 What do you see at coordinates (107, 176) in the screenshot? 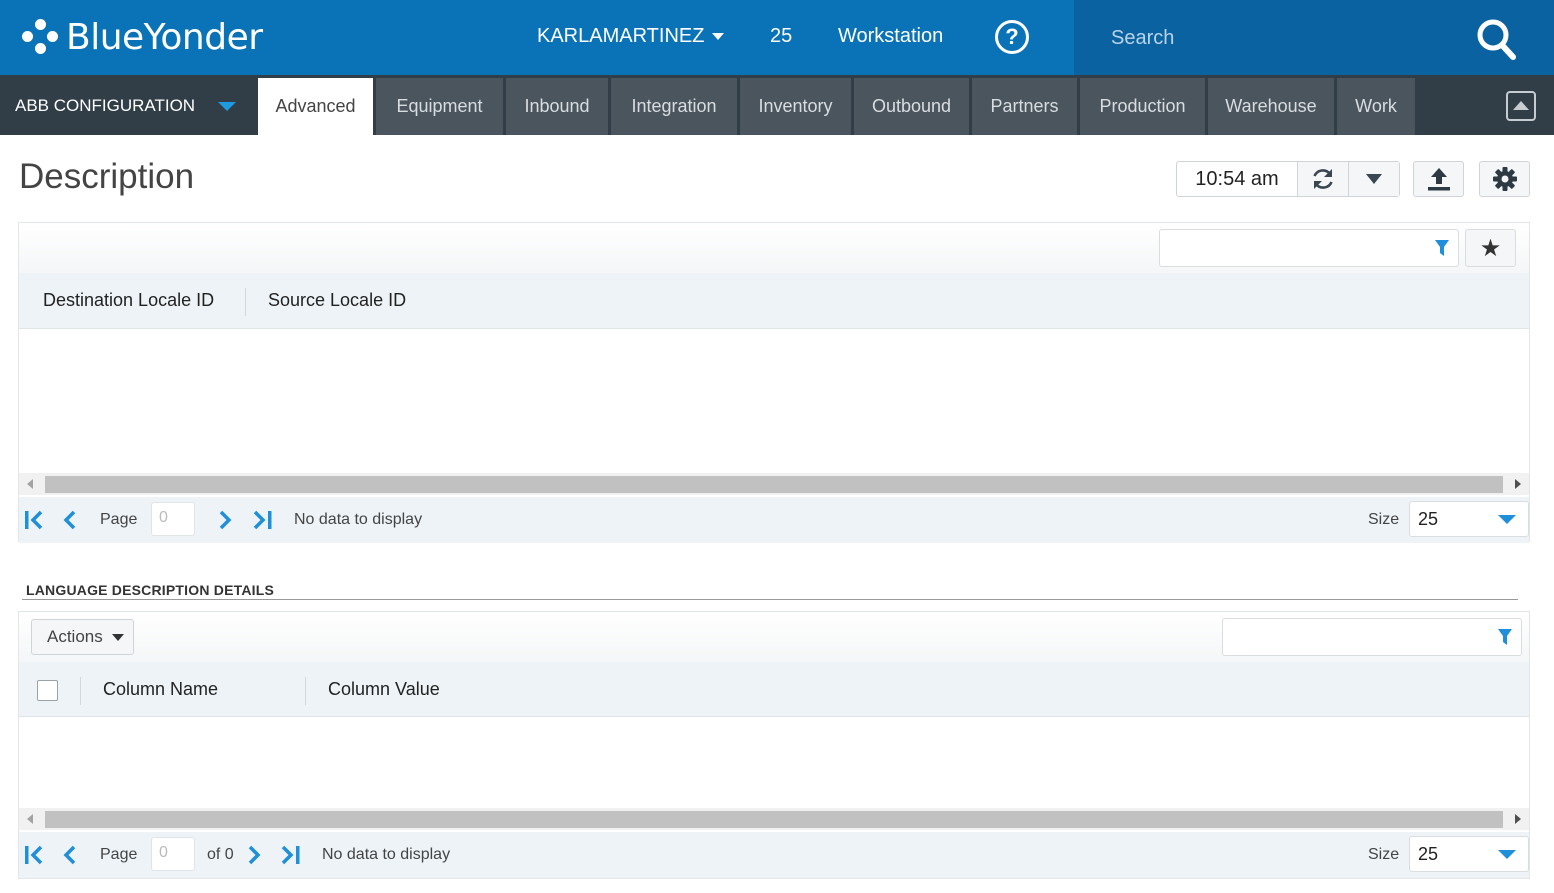
I see `page-title: Description` at bounding box center [107, 176].